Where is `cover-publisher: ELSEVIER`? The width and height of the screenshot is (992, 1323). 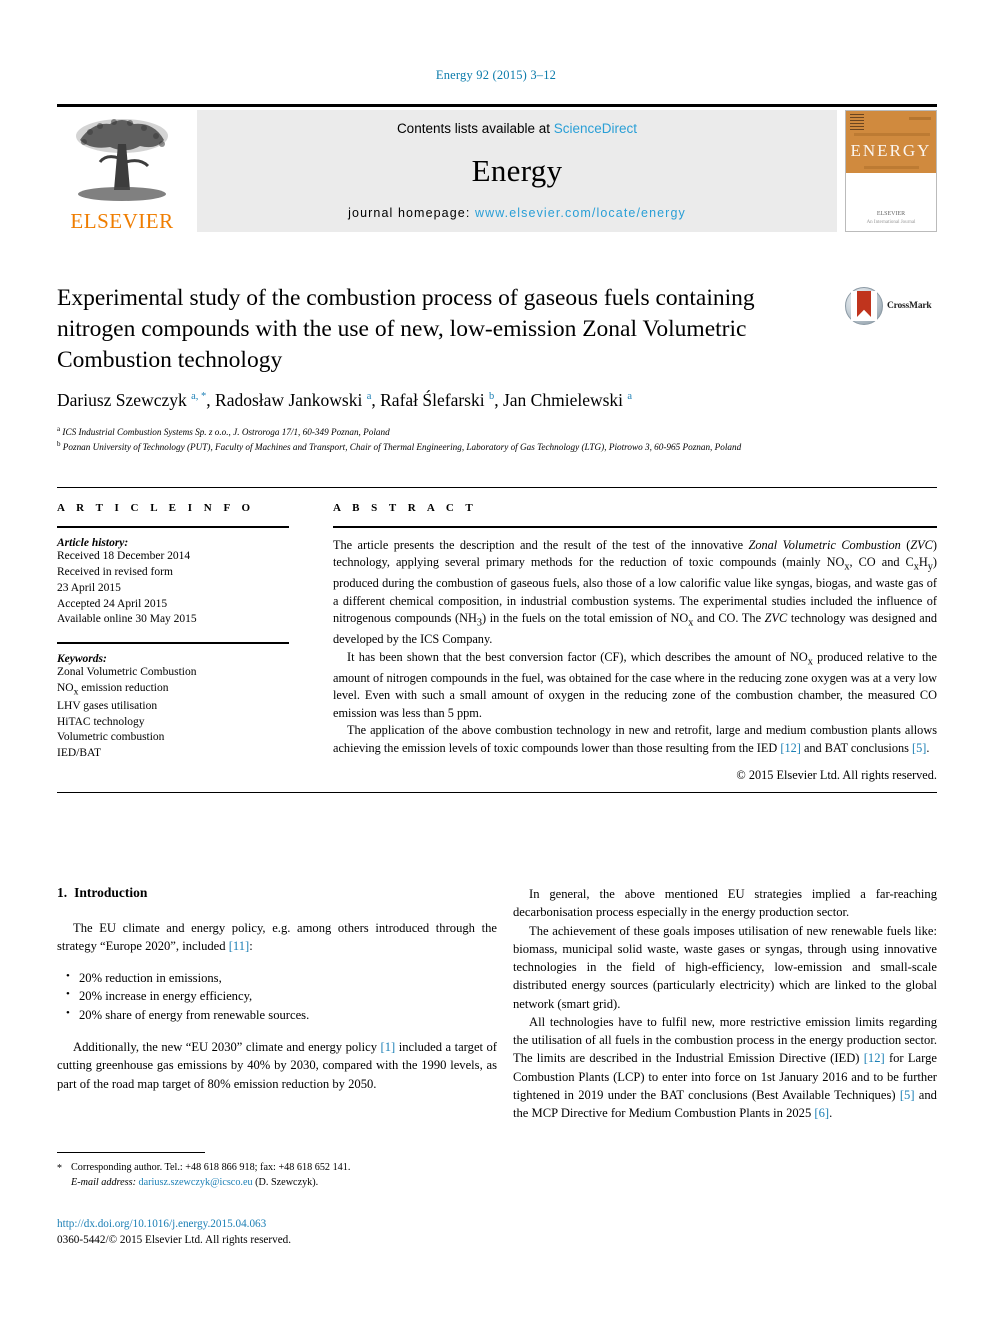 cover-publisher: ELSEVIER is located at coordinates (891, 214).